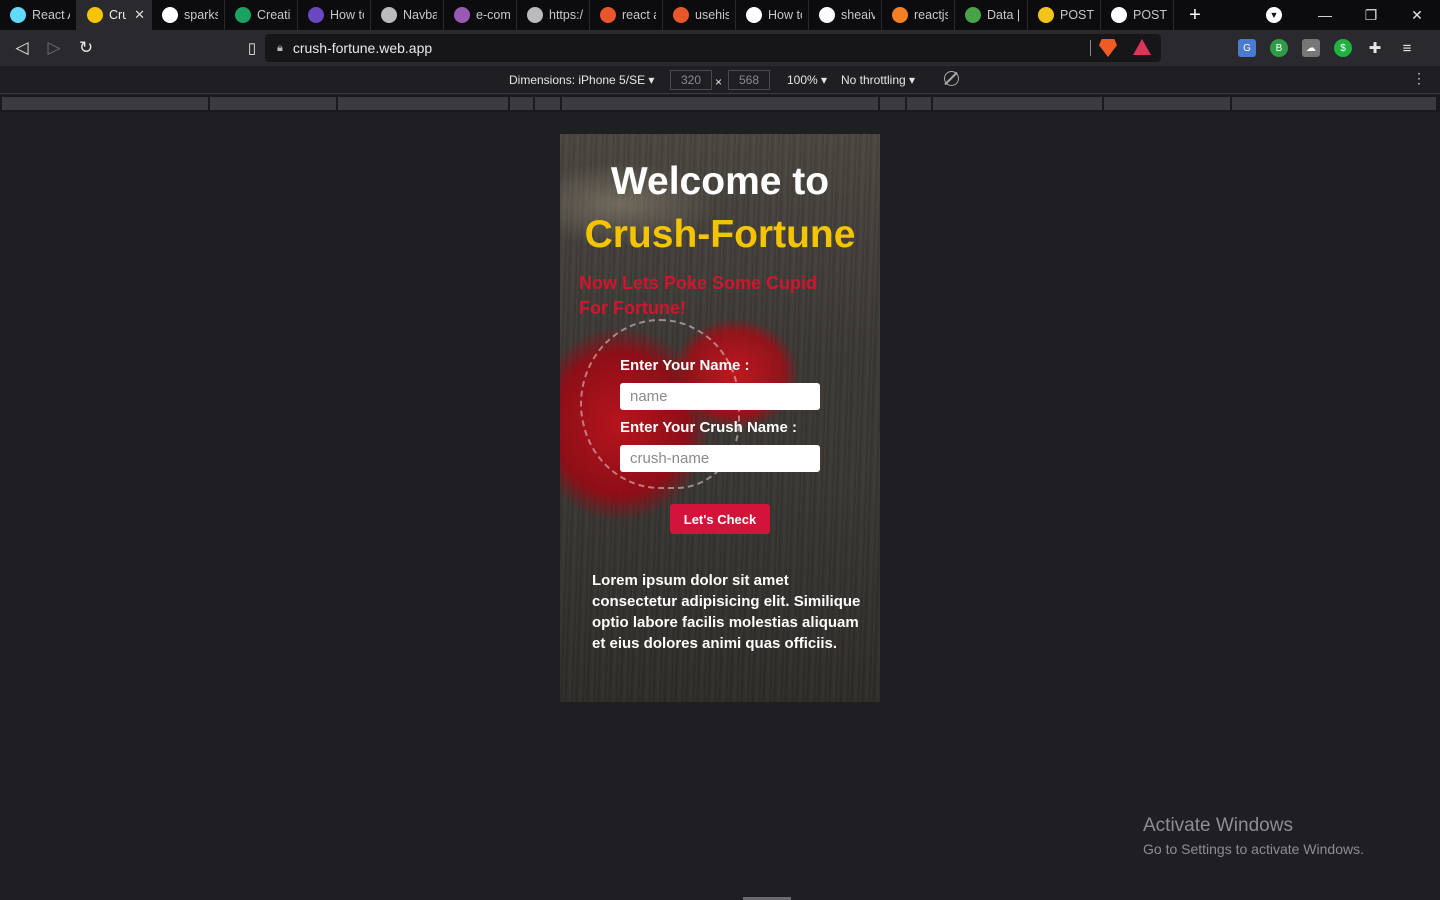 This screenshot has height=900, width=1440. I want to click on browser-tab: Cru ✕, so click(114, 15).